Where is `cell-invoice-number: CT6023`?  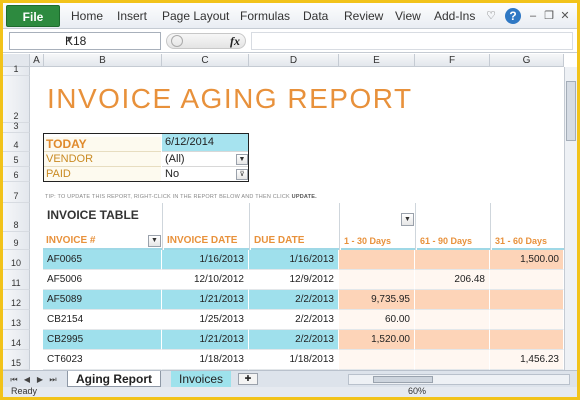 cell-invoice-number: CT6023 is located at coordinates (102, 360).